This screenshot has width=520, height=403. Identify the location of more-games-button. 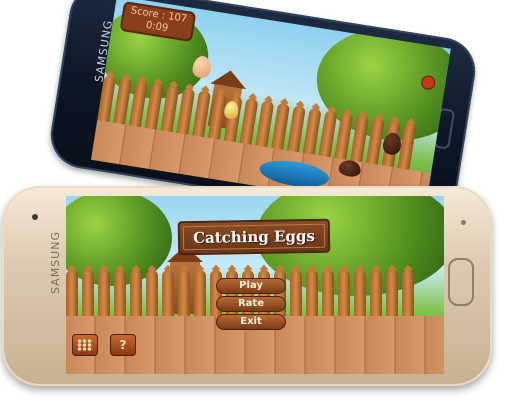
(85, 345).